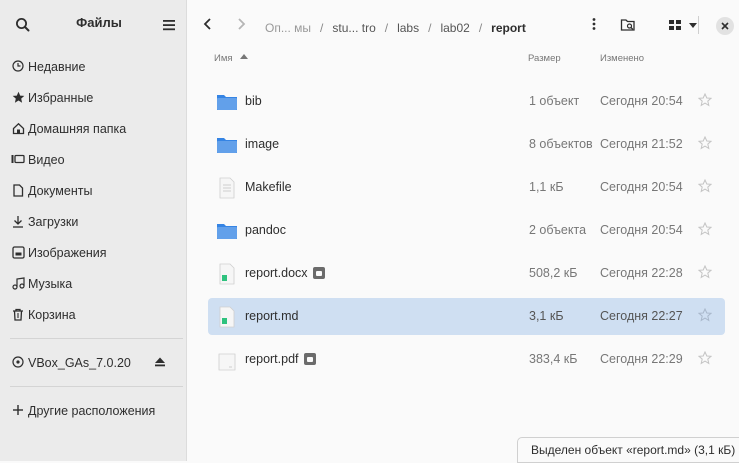 This screenshot has width=739, height=463. I want to click on search-icon, so click(23, 25).